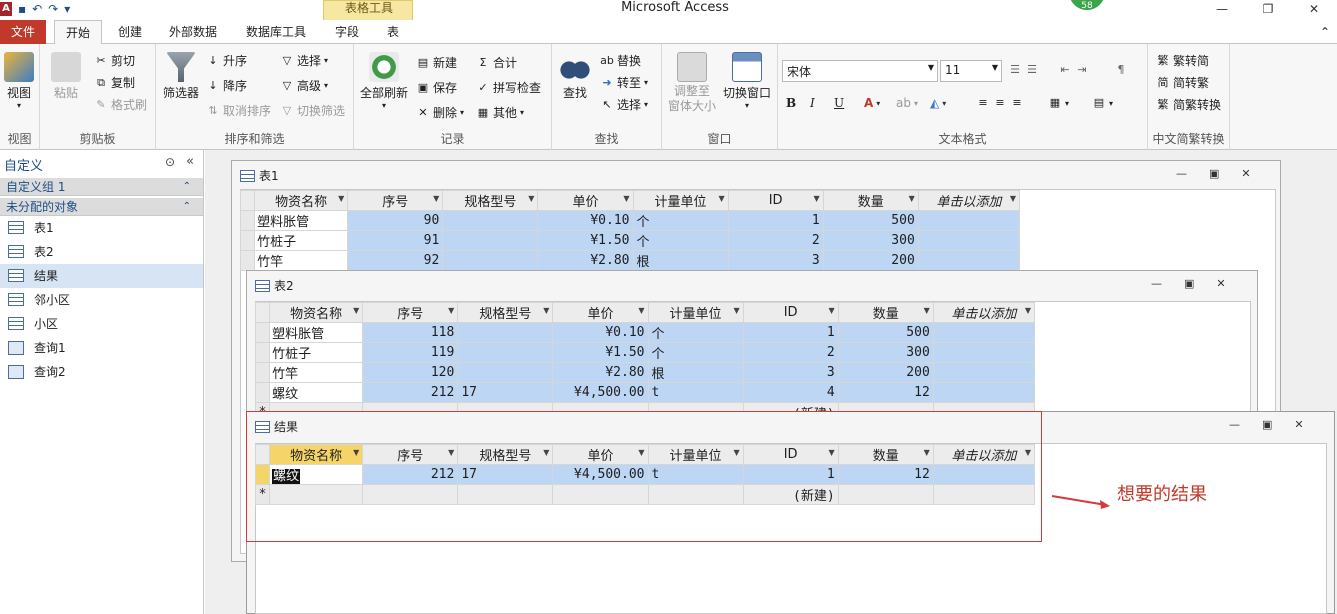 Image resolution: width=1337 pixels, height=614 pixels. Describe the element at coordinates (436, 62) in the screenshot. I see `new-record-button: ▤ 新建` at that location.